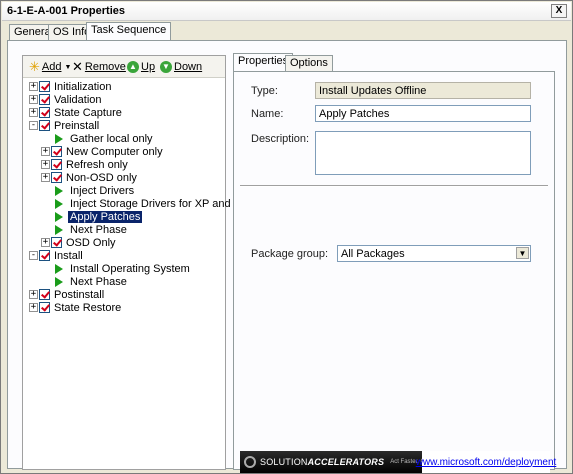 This screenshot has width=573, height=474. I want to click on down-arrow-icon: ▼, so click(166, 67).